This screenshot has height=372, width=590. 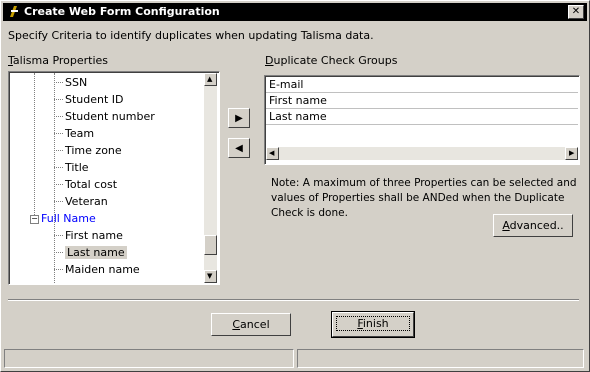 I want to click on tree-item-label: Total cost, so click(x=91, y=184).